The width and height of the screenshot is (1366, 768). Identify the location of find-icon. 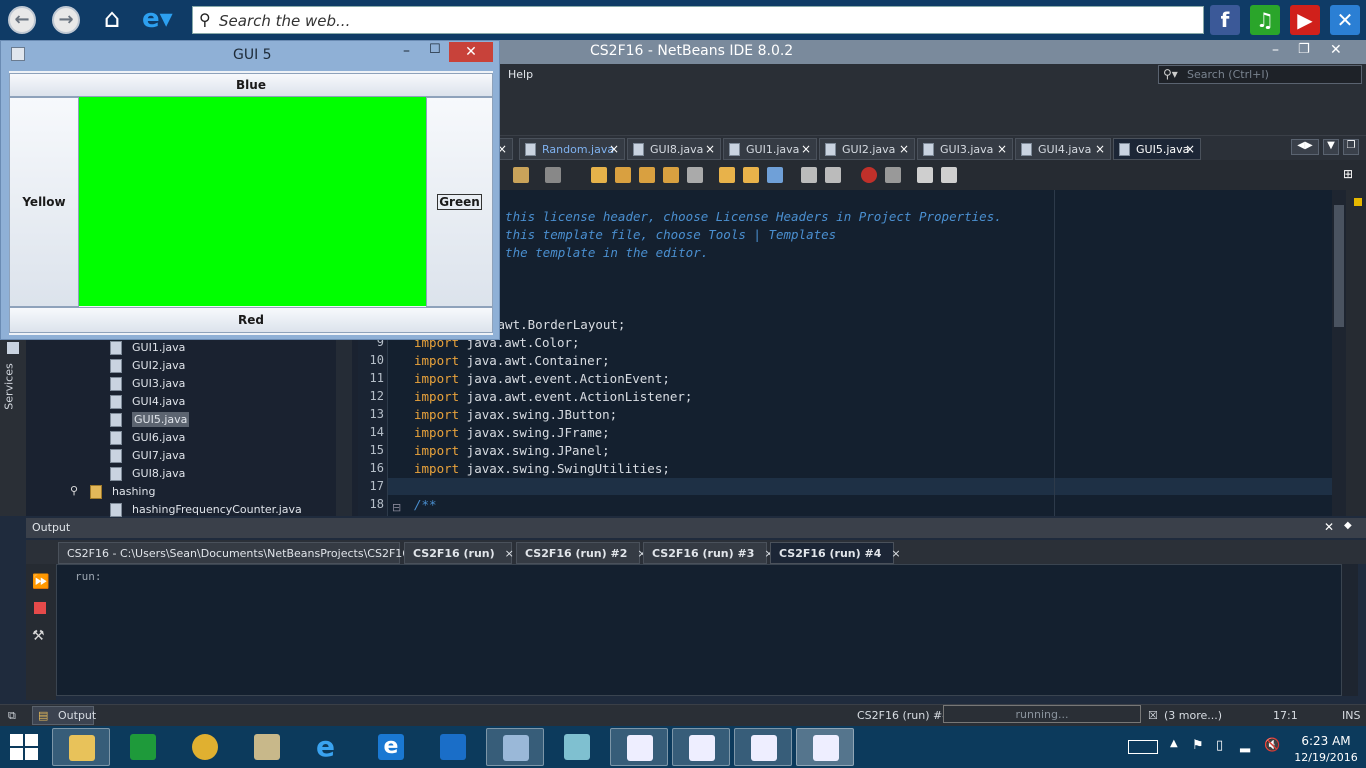
(599, 175).